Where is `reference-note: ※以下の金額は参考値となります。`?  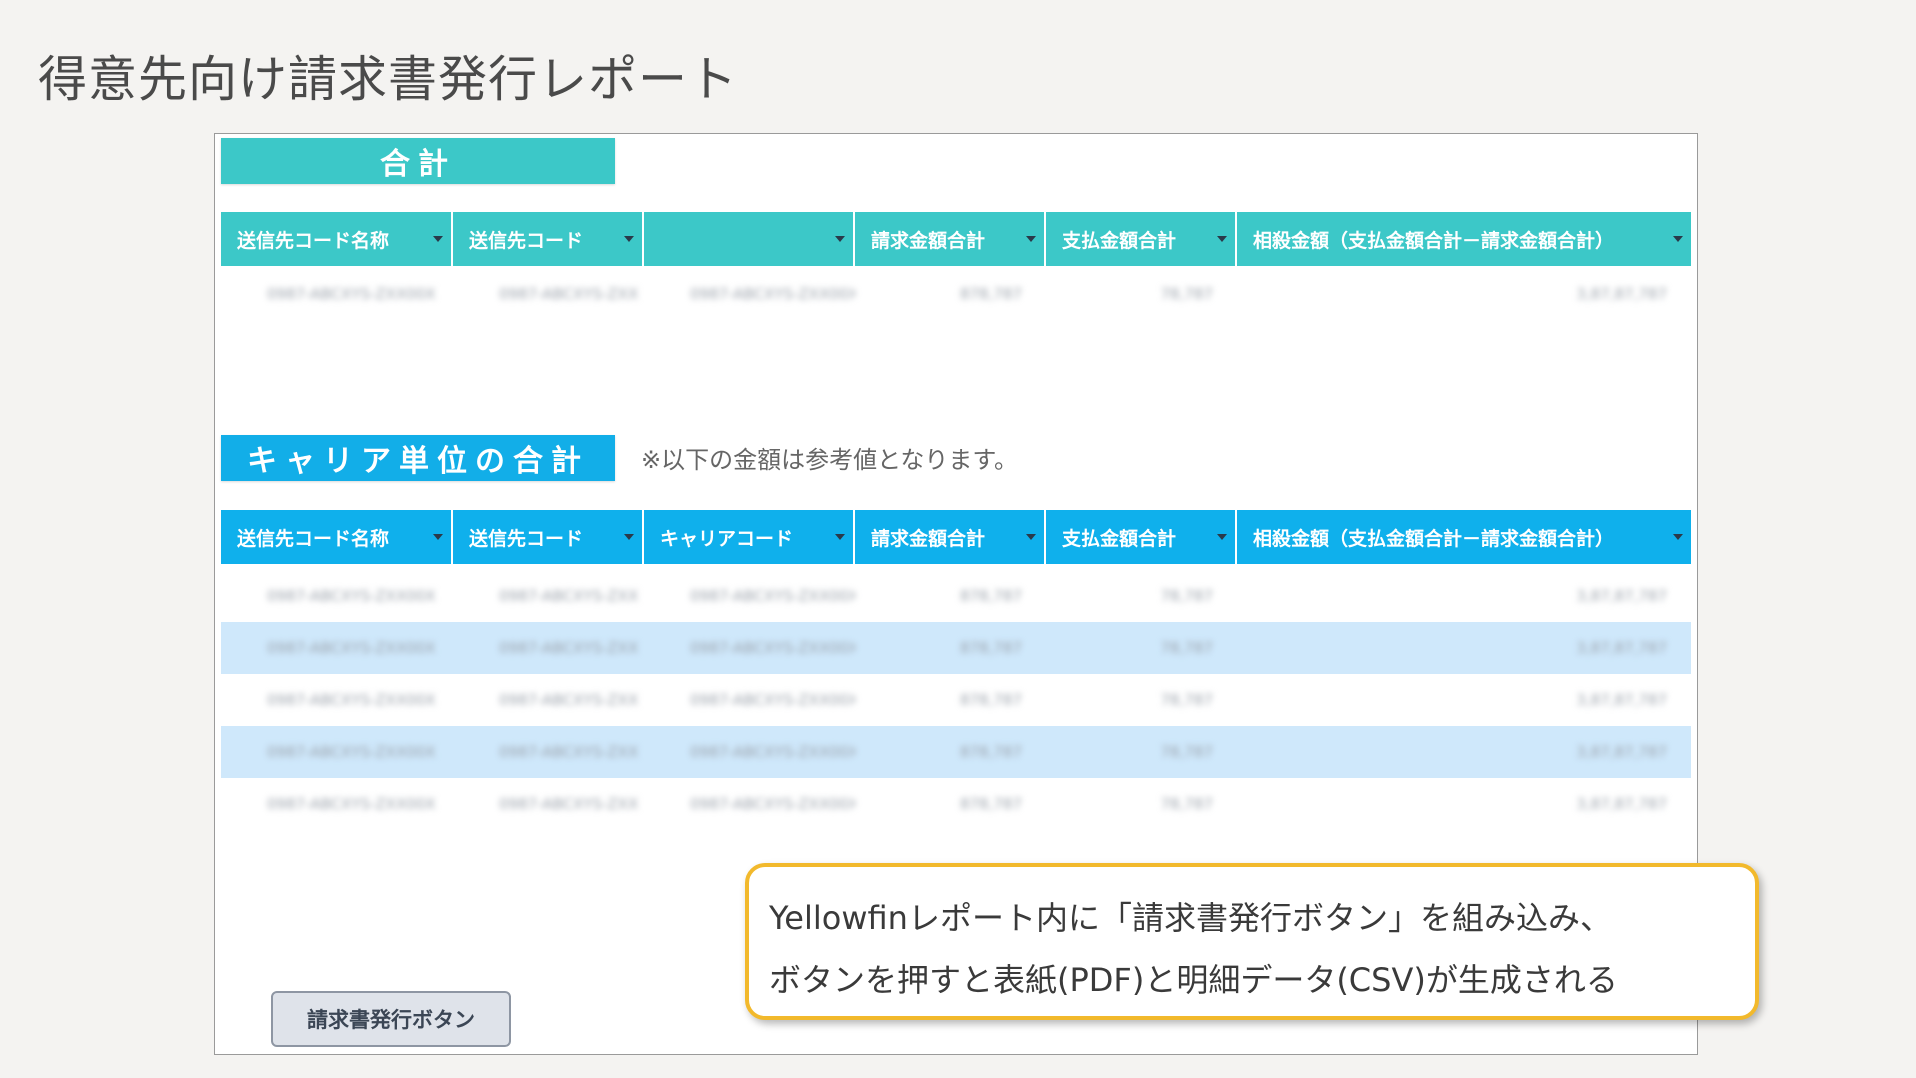 reference-note: ※以下の金額は参考値となります。 is located at coordinates (829, 460).